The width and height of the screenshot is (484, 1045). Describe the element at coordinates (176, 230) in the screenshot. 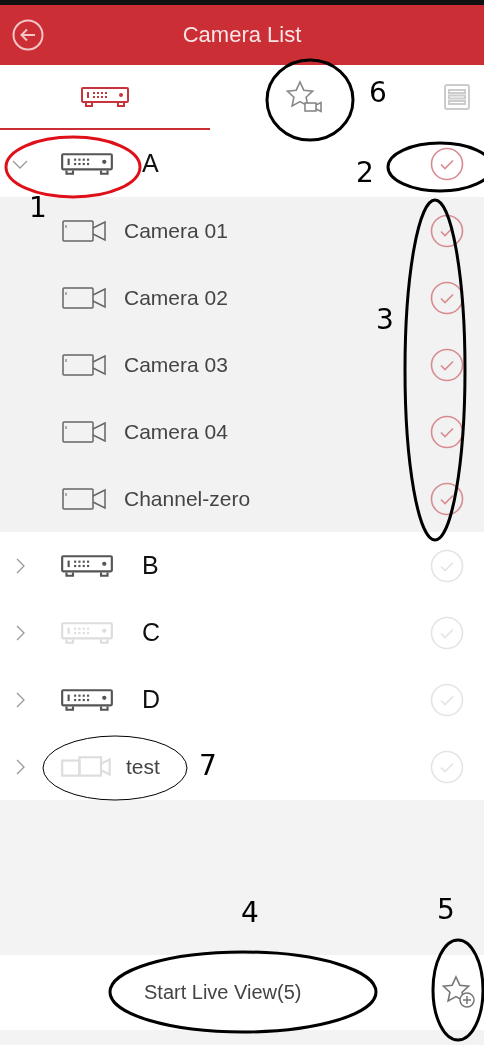

I see `camera-name: Camera 01` at that location.